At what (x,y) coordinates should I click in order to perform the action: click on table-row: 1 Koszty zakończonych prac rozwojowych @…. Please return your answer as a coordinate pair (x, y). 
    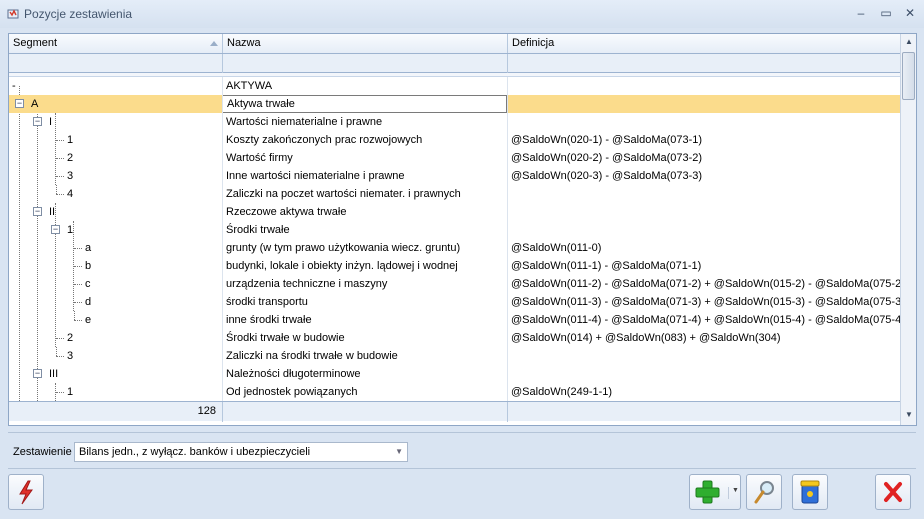
    Looking at the image, I should click on (454, 140).